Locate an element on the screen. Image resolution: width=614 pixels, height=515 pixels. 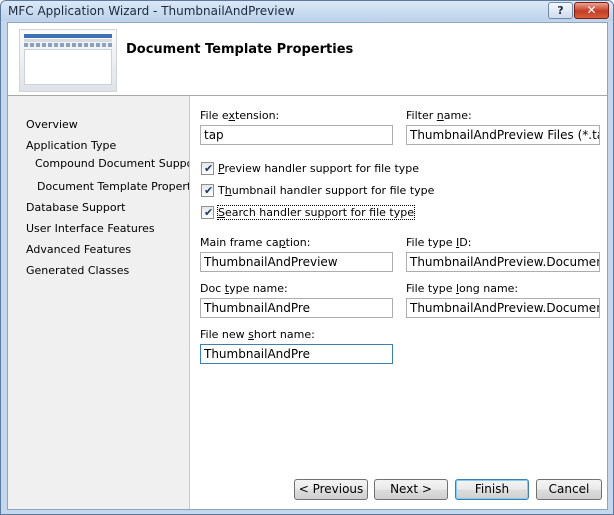
file-type-id-field: ThumbnailAndPreview.Document is located at coordinates (503, 262).